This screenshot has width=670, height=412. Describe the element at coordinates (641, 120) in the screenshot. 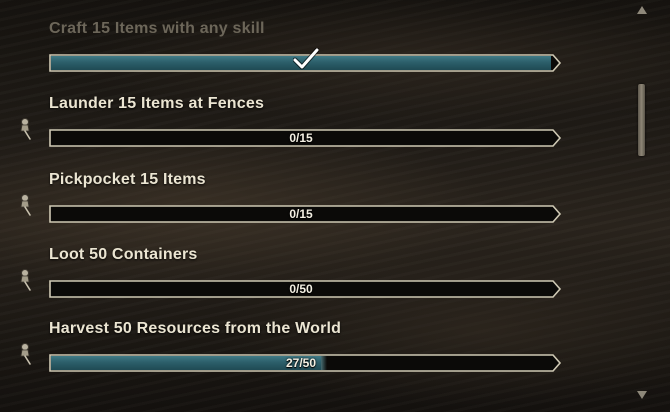

I see `scroll-thumb` at that location.